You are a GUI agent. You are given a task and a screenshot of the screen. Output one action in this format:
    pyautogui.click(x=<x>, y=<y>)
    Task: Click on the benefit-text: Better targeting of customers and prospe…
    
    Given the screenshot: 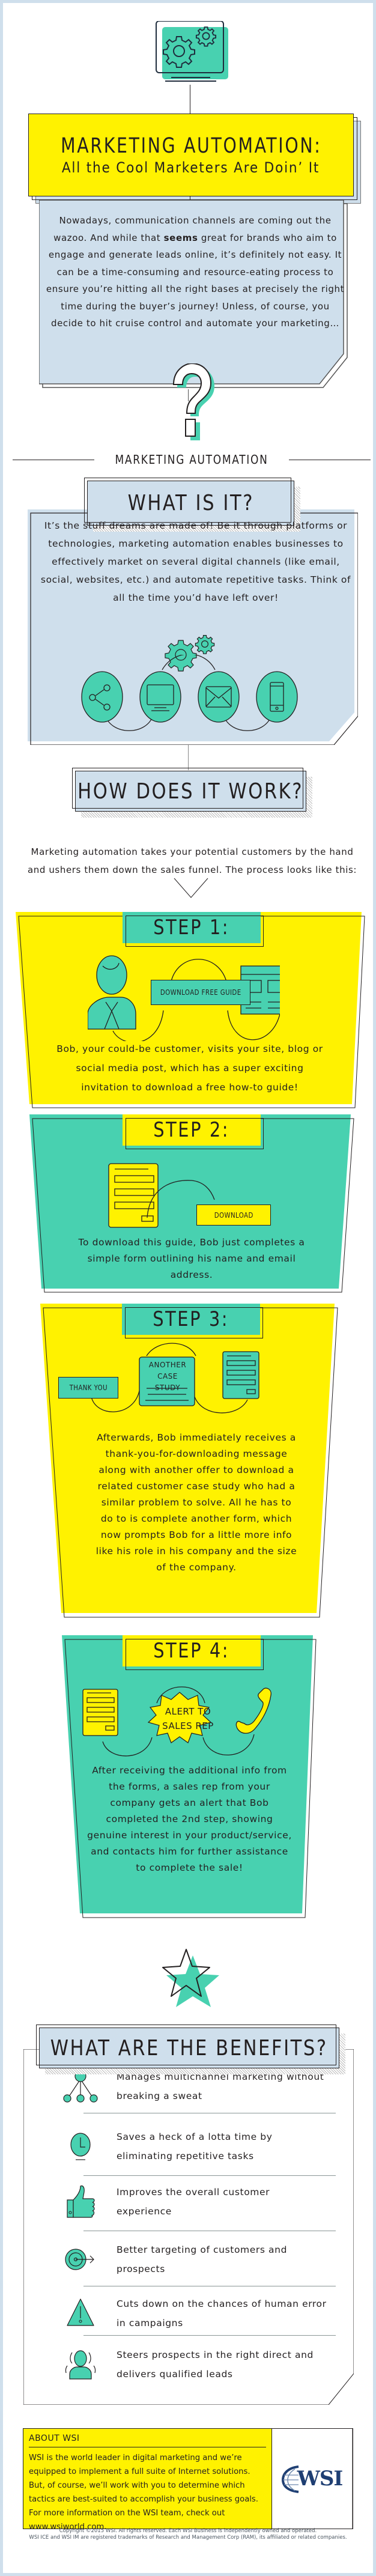 What is the action you would take?
    pyautogui.click(x=203, y=2259)
    